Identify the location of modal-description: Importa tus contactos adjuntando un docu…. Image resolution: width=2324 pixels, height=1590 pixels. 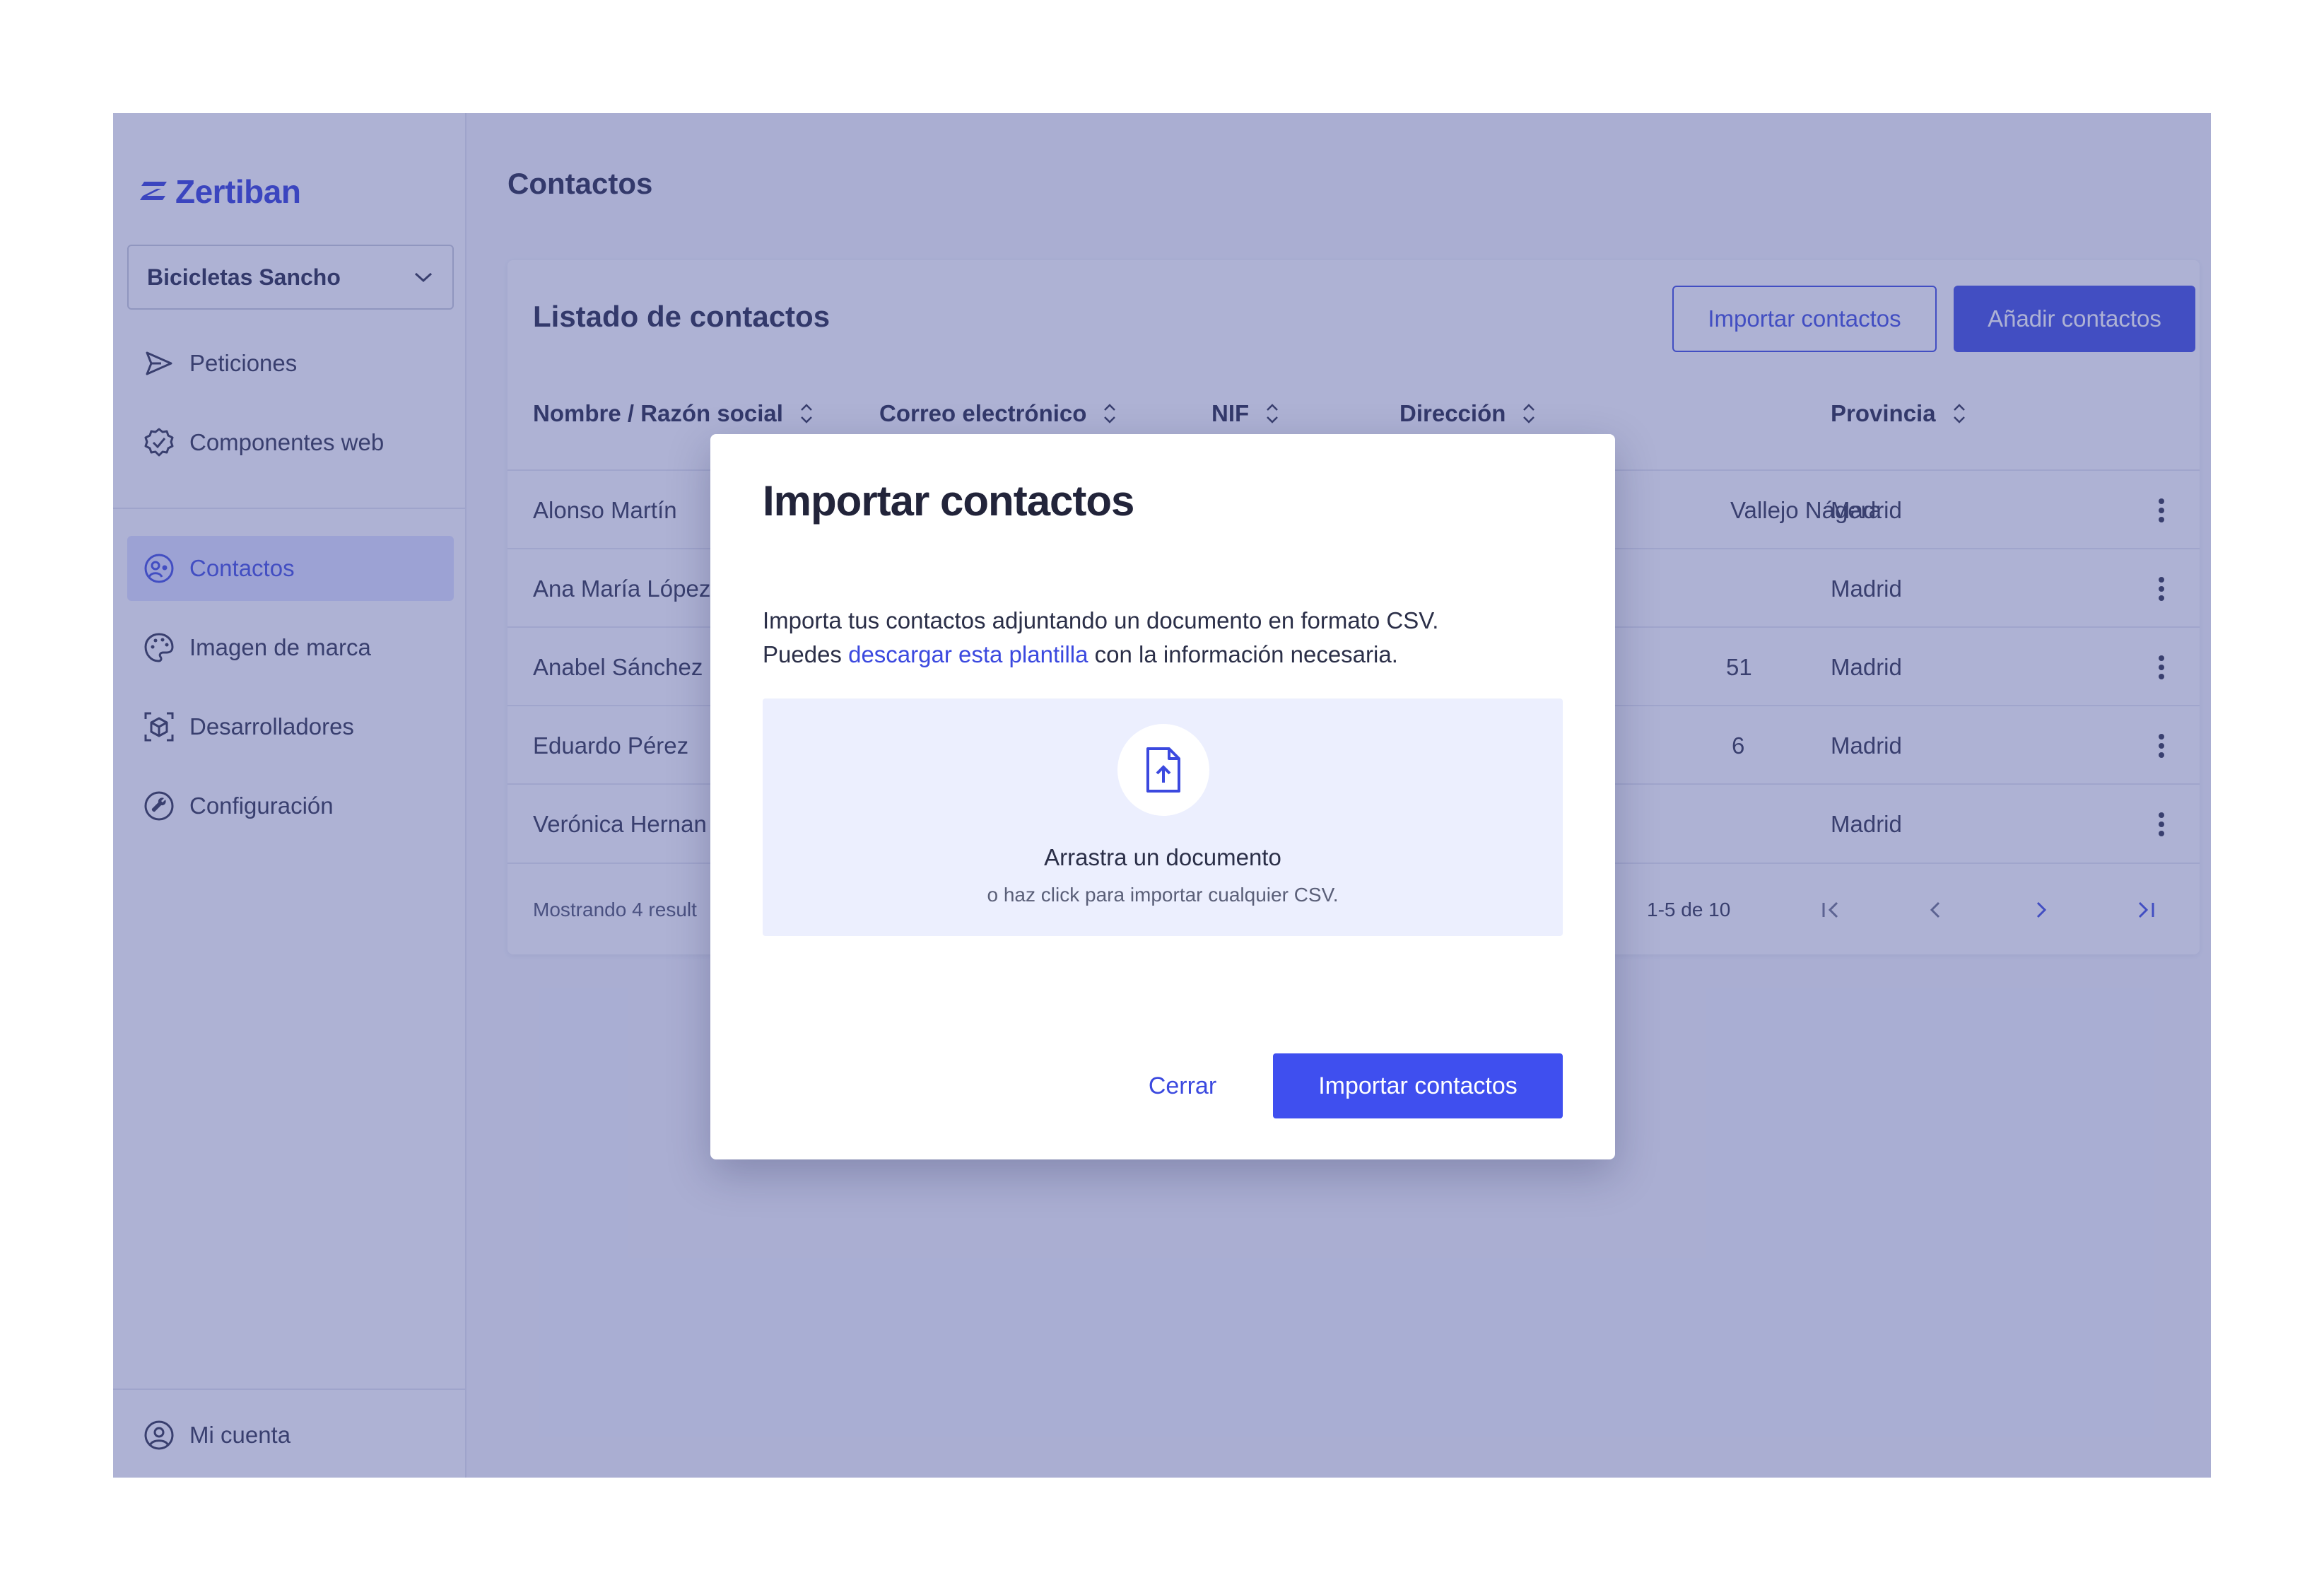
(1100, 638).